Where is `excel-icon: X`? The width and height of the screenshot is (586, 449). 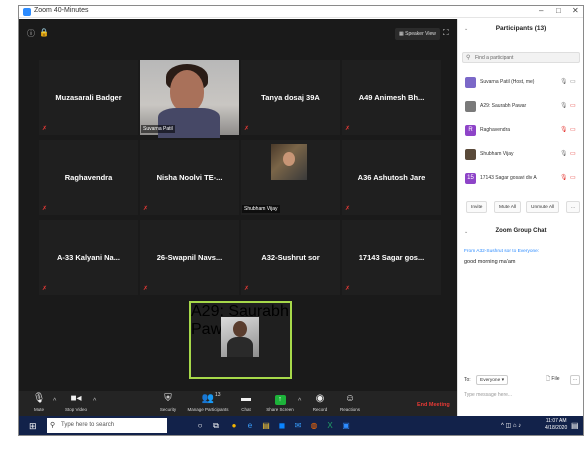
excel-icon: X is located at coordinates (330, 425).